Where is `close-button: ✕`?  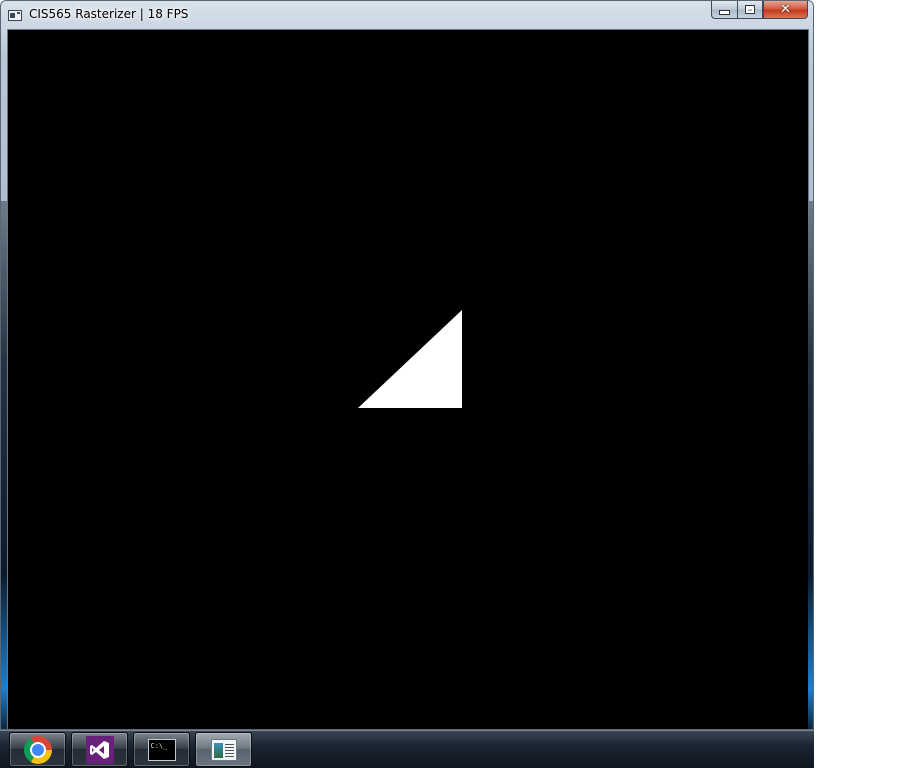 close-button: ✕ is located at coordinates (785, 10).